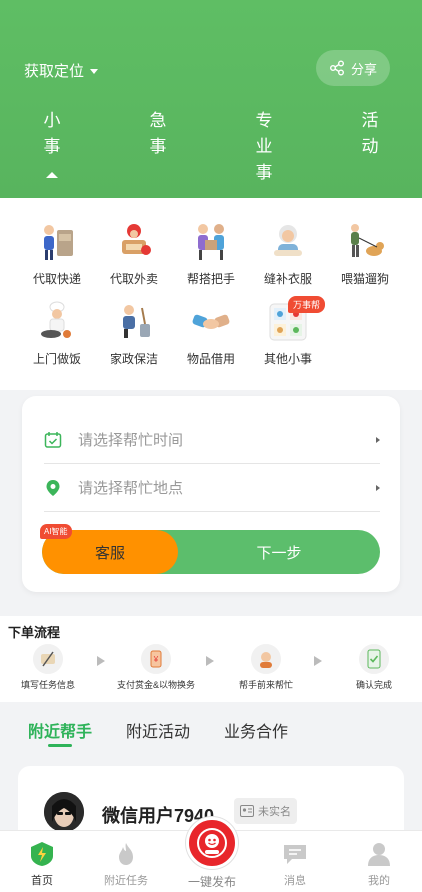  What do you see at coordinates (56, 319) in the screenshot?
I see `chef-icon` at bounding box center [56, 319].